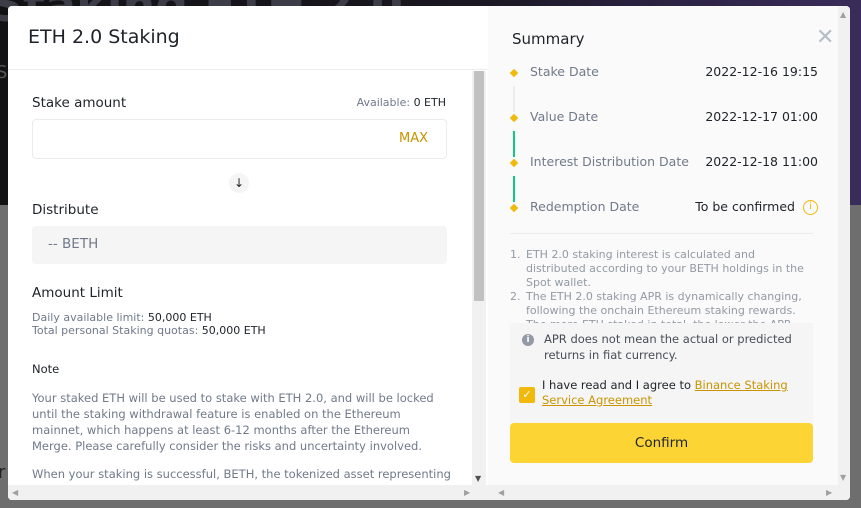 The image size is (861, 508). What do you see at coordinates (179, 317) in the screenshot?
I see `daily-limit-value: 50,000 ETH` at bounding box center [179, 317].